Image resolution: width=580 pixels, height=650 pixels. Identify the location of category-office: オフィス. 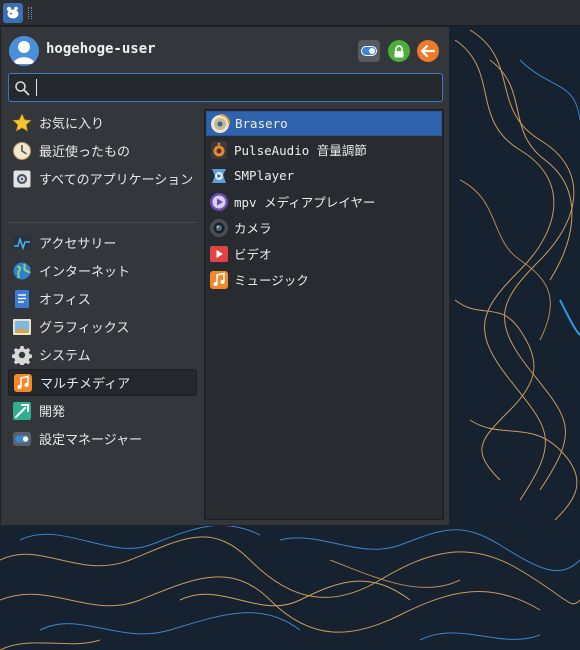
(102, 298).